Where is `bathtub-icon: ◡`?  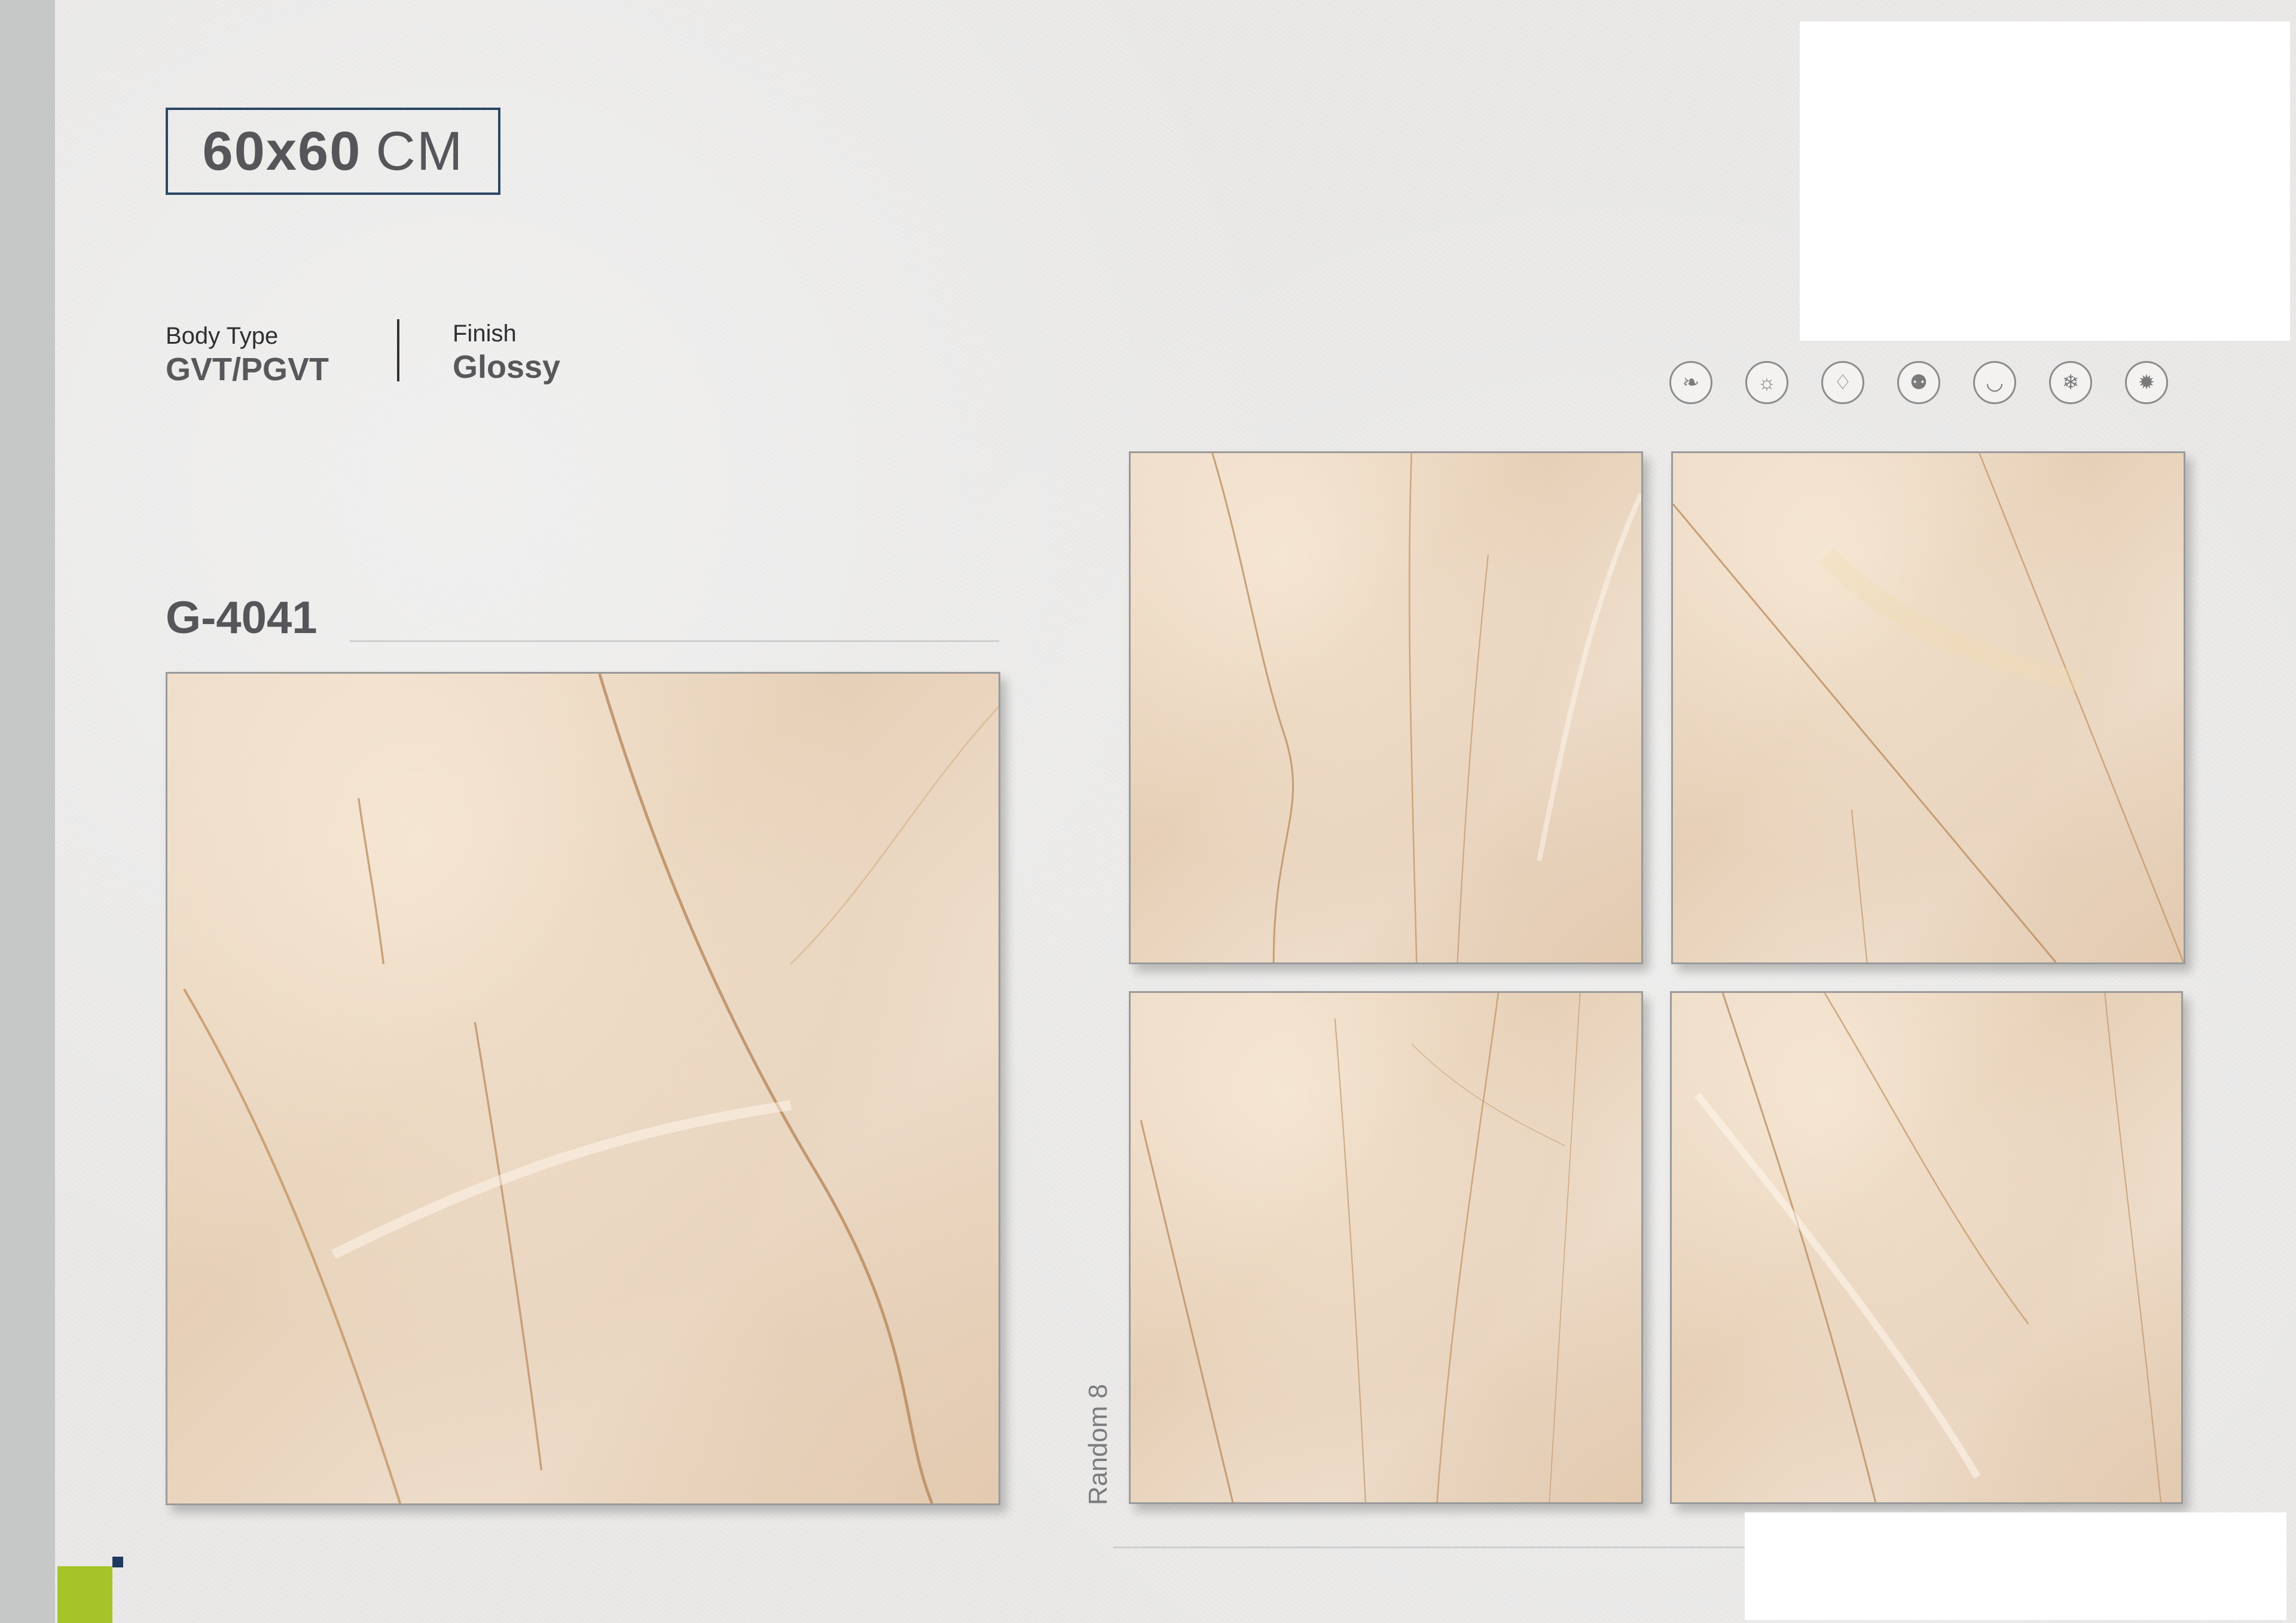 bathtub-icon: ◡ is located at coordinates (1994, 383).